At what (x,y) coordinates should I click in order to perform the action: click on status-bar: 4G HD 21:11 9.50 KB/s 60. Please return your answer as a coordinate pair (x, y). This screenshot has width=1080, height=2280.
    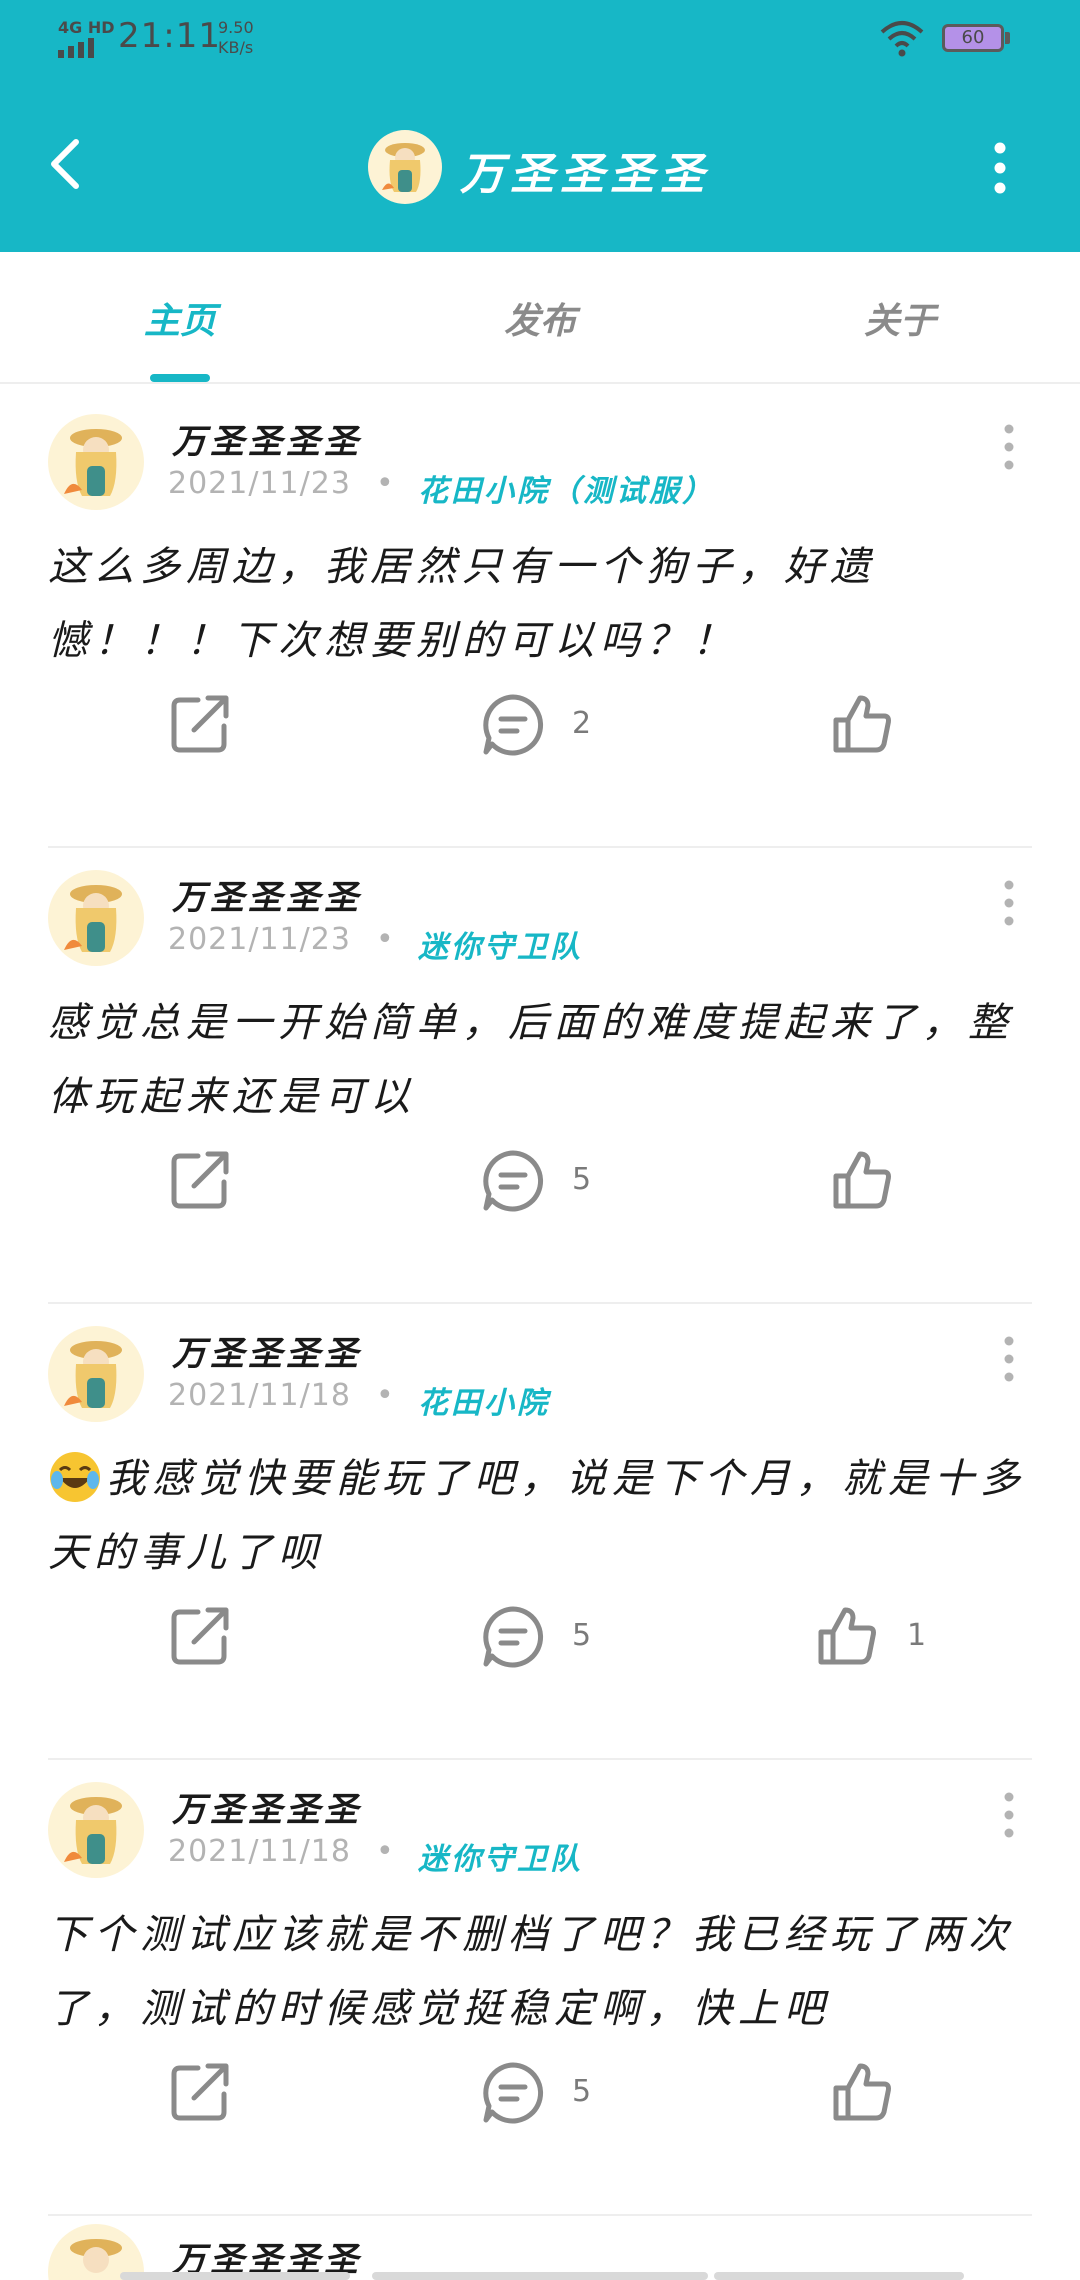
    Looking at the image, I should click on (540, 40).